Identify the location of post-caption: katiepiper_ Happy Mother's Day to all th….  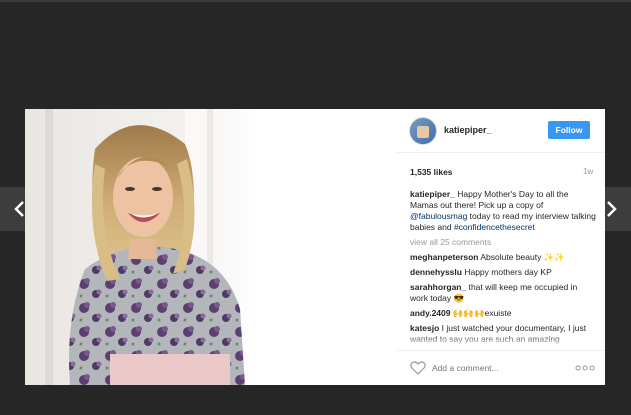
(503, 211).